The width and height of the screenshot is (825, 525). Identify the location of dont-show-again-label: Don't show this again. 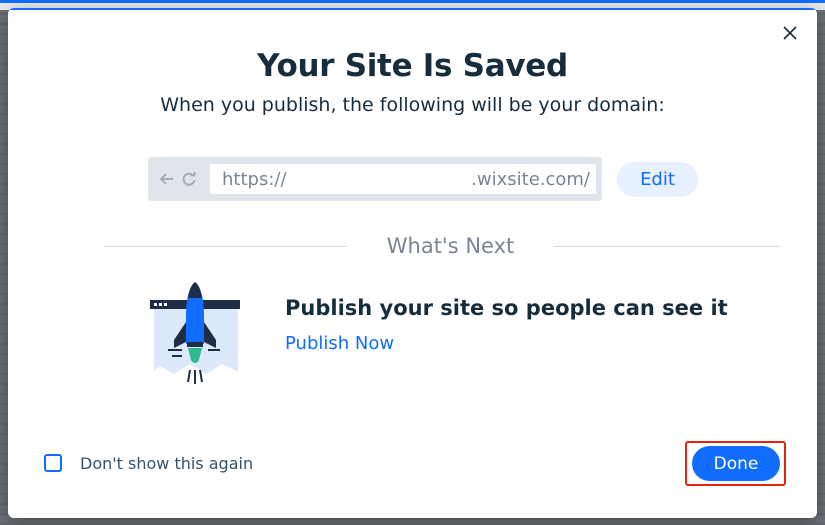
(166, 463).